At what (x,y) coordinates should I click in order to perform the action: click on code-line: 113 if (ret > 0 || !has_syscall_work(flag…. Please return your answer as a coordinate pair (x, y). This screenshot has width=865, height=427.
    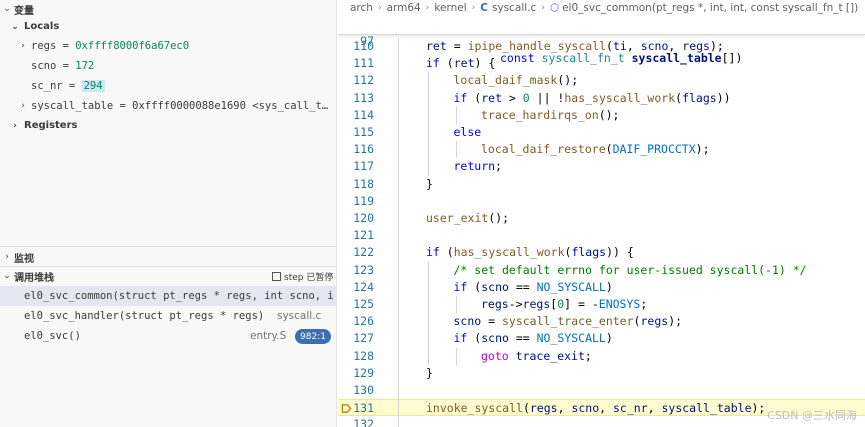
    Looking at the image, I should click on (601, 98).